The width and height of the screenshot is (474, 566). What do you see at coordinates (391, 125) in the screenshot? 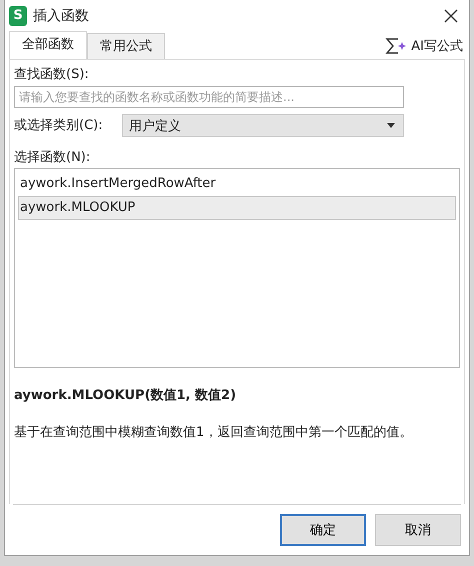
I see `dropdown-arrow-icon` at bounding box center [391, 125].